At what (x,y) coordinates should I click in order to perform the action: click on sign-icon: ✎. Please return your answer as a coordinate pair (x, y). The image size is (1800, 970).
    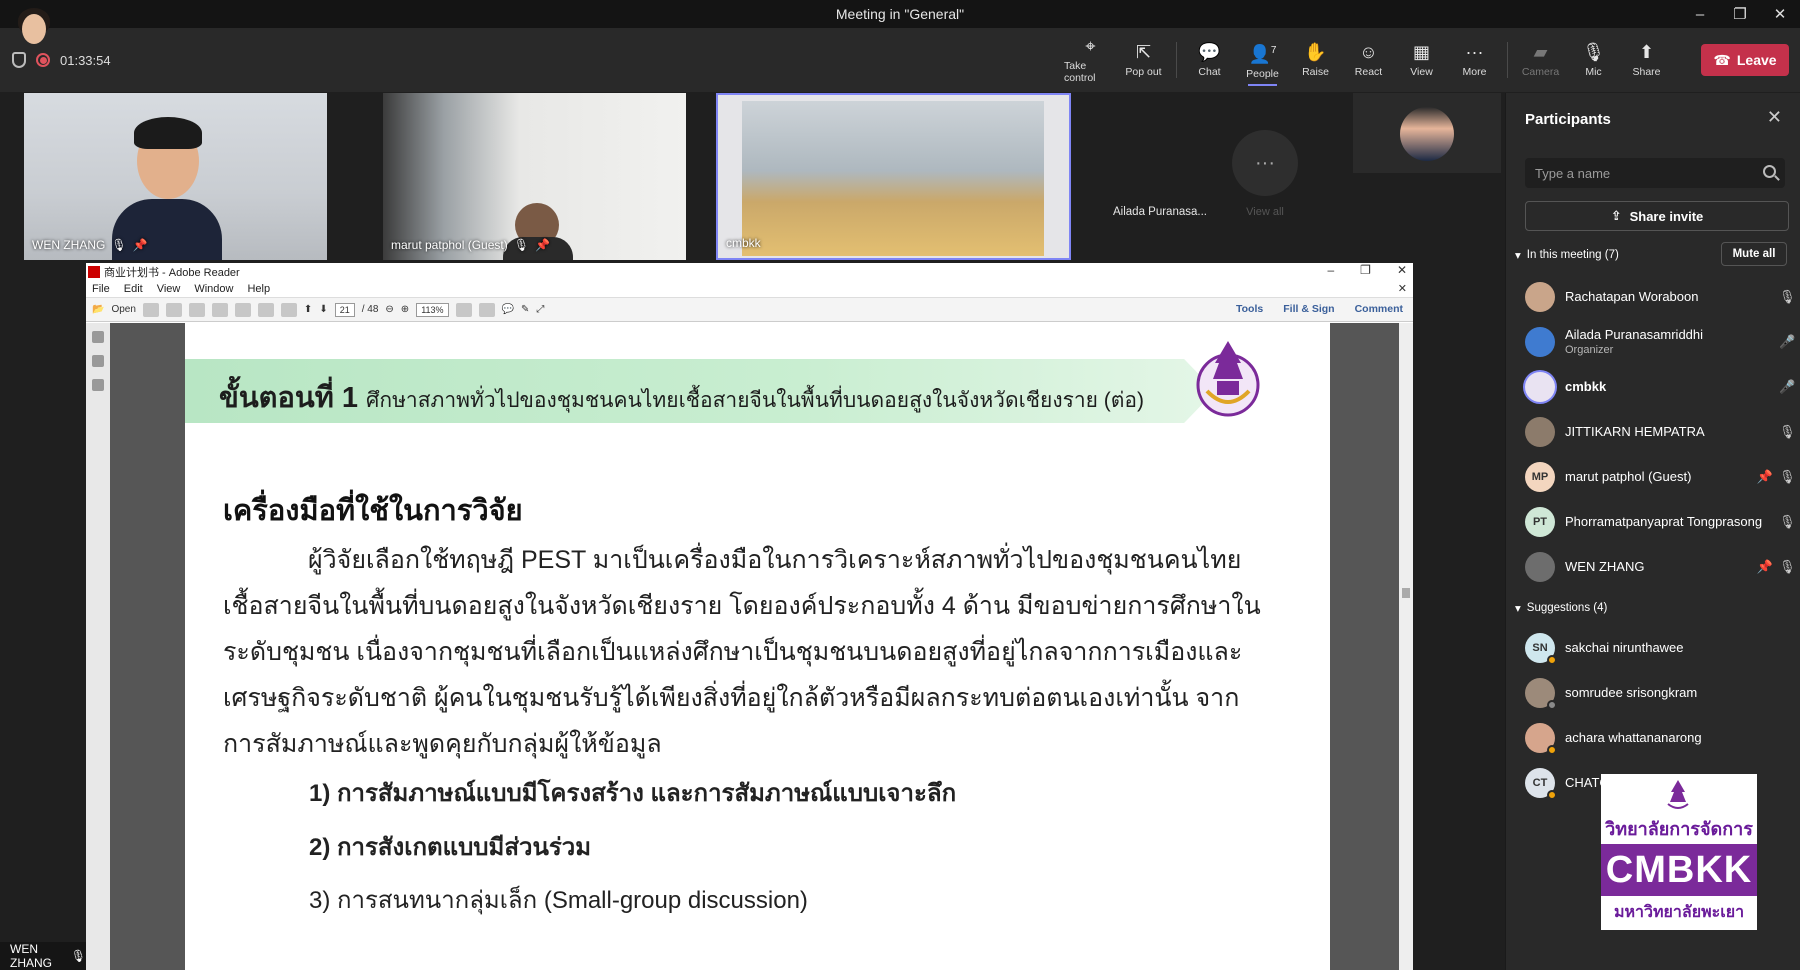
    Looking at the image, I should click on (525, 309).